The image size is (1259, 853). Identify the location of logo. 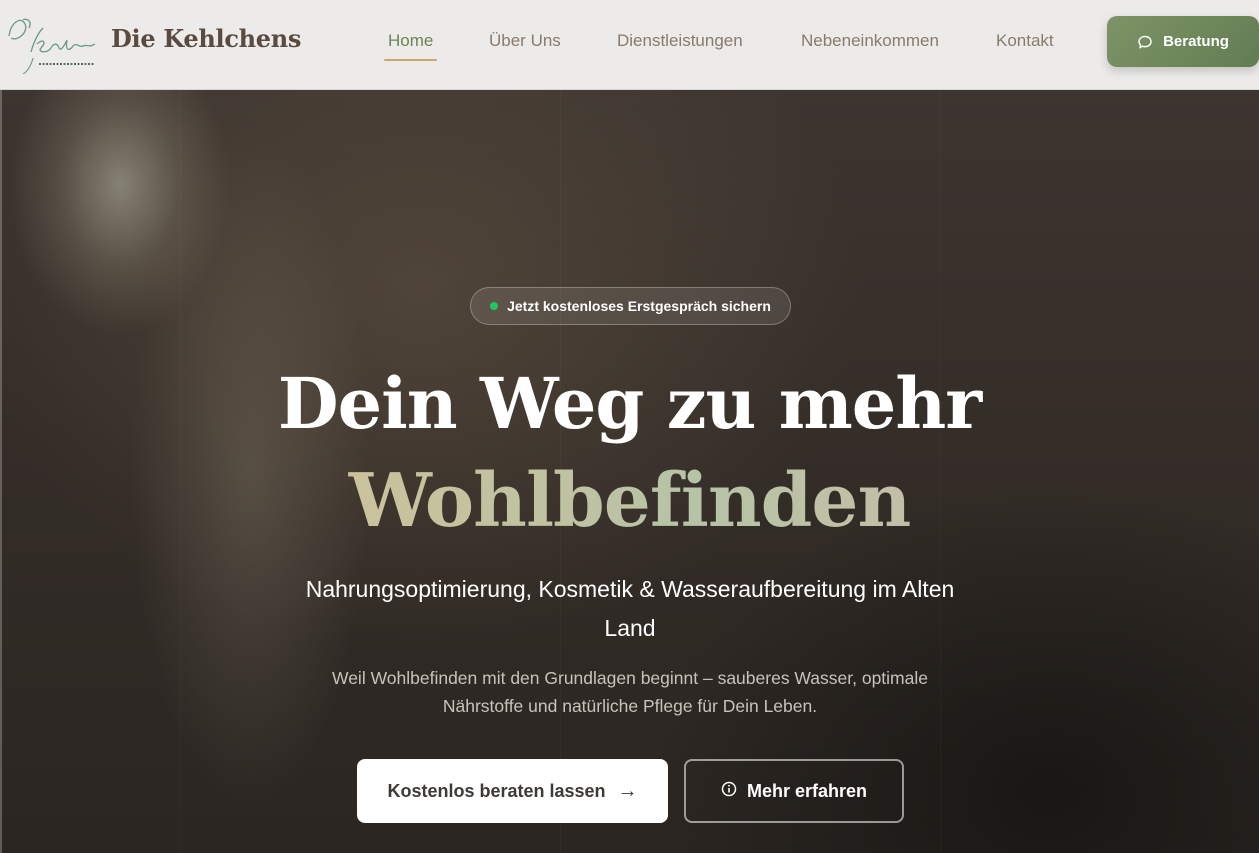
(51, 41).